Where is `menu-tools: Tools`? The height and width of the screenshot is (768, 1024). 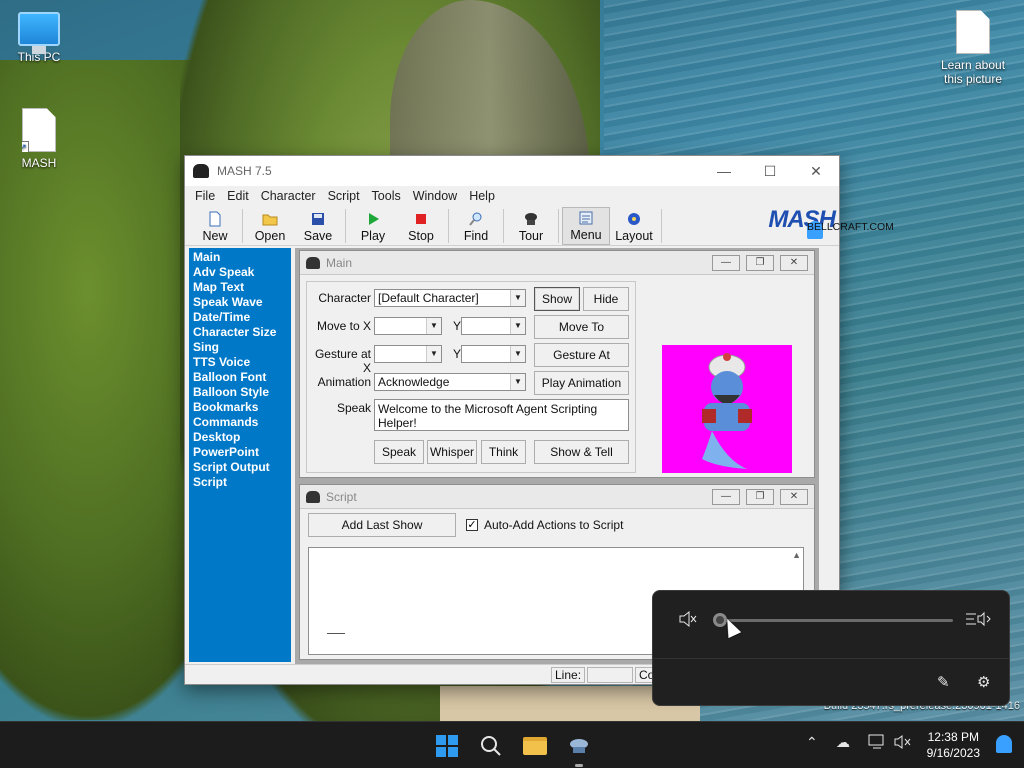 menu-tools: Tools is located at coordinates (386, 196).